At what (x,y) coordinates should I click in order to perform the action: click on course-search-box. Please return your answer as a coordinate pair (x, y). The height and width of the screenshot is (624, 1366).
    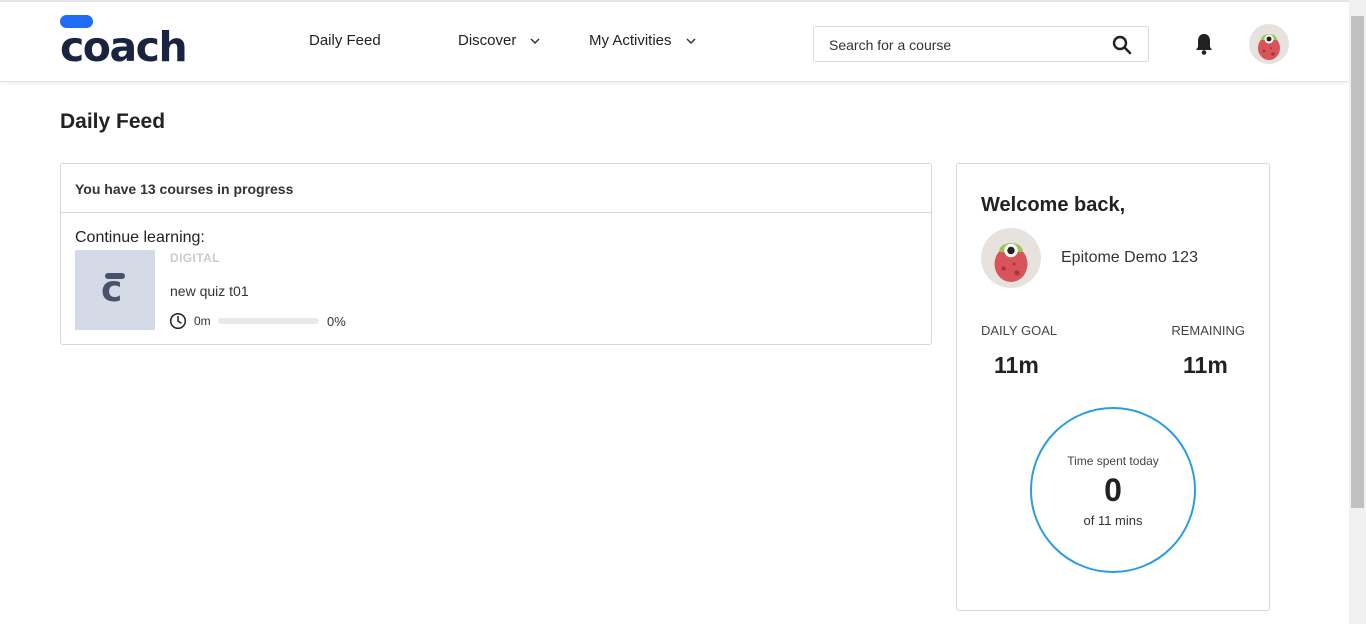
    Looking at the image, I should click on (981, 44).